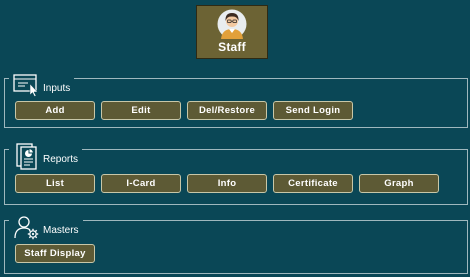 This screenshot has height=277, width=470. I want to click on staff-avatar-tile: Staff, so click(232, 32).